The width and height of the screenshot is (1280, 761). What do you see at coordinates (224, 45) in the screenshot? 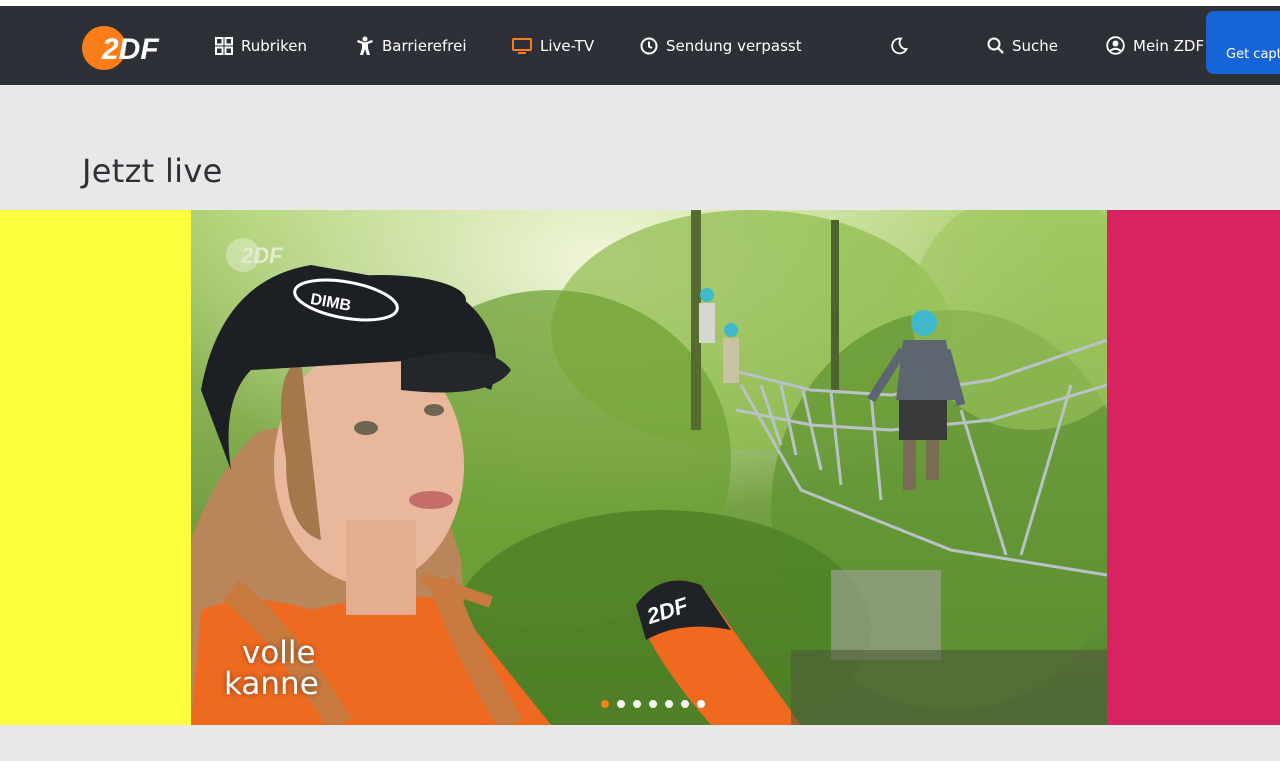
I see `grid-icon` at bounding box center [224, 45].